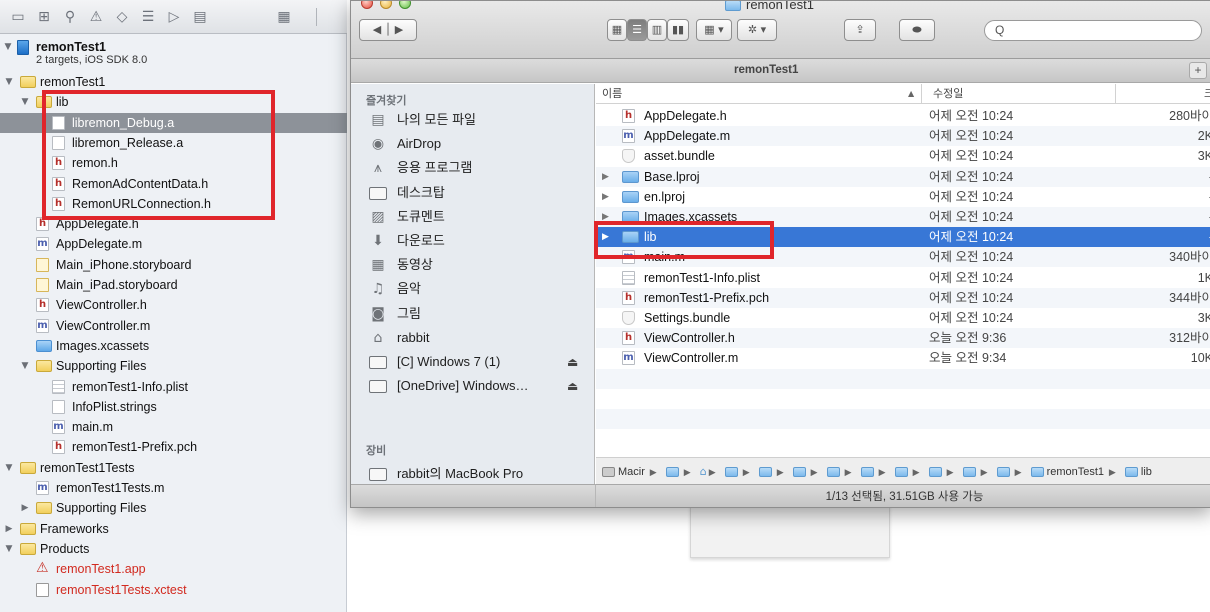 This screenshot has height=612, width=1210. Describe the element at coordinates (679, 156) in the screenshot. I see `file-name: asset.bundle` at that location.